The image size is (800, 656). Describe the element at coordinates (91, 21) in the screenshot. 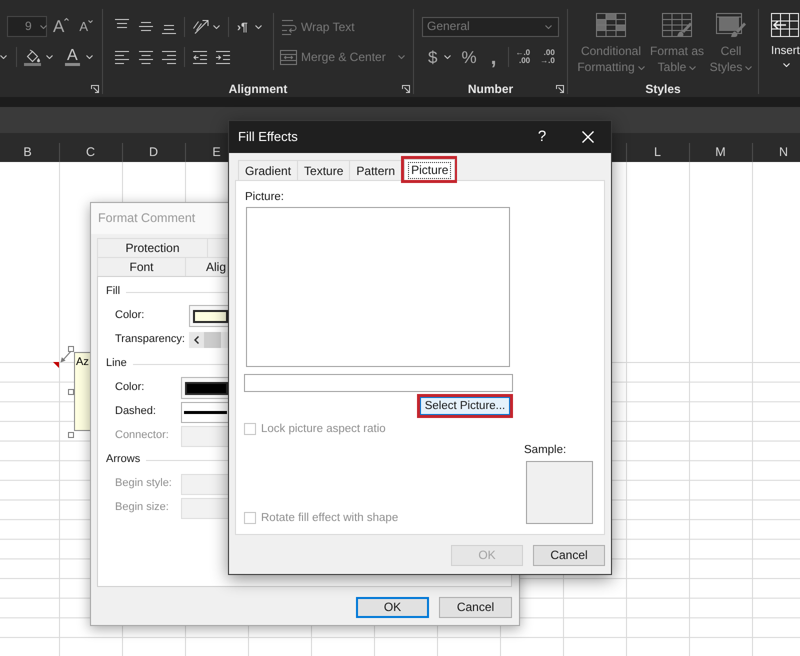

I see `caret-down-icon` at that location.